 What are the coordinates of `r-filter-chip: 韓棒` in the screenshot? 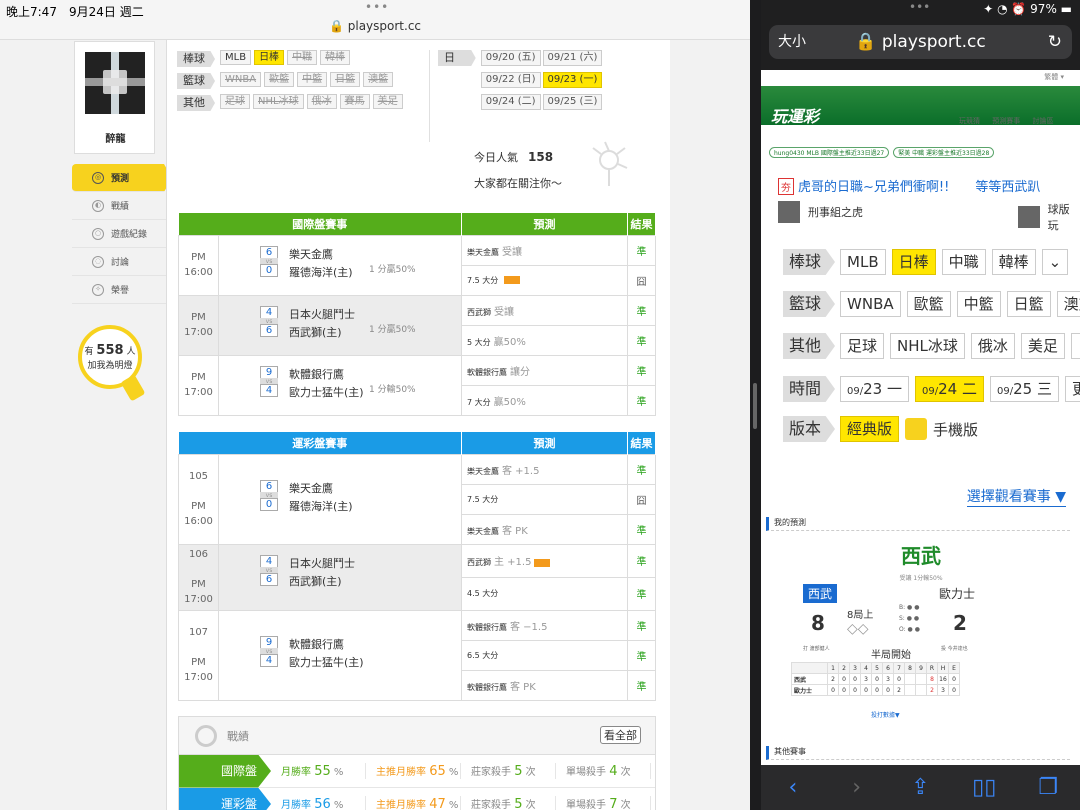 It's located at (1013, 262).